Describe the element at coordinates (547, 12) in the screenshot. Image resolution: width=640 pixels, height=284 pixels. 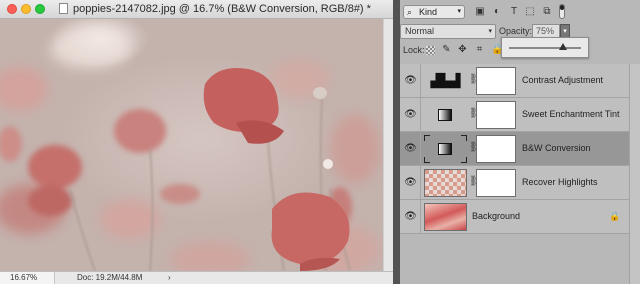
I see `smart-object-filter-icon: ⧉` at that location.